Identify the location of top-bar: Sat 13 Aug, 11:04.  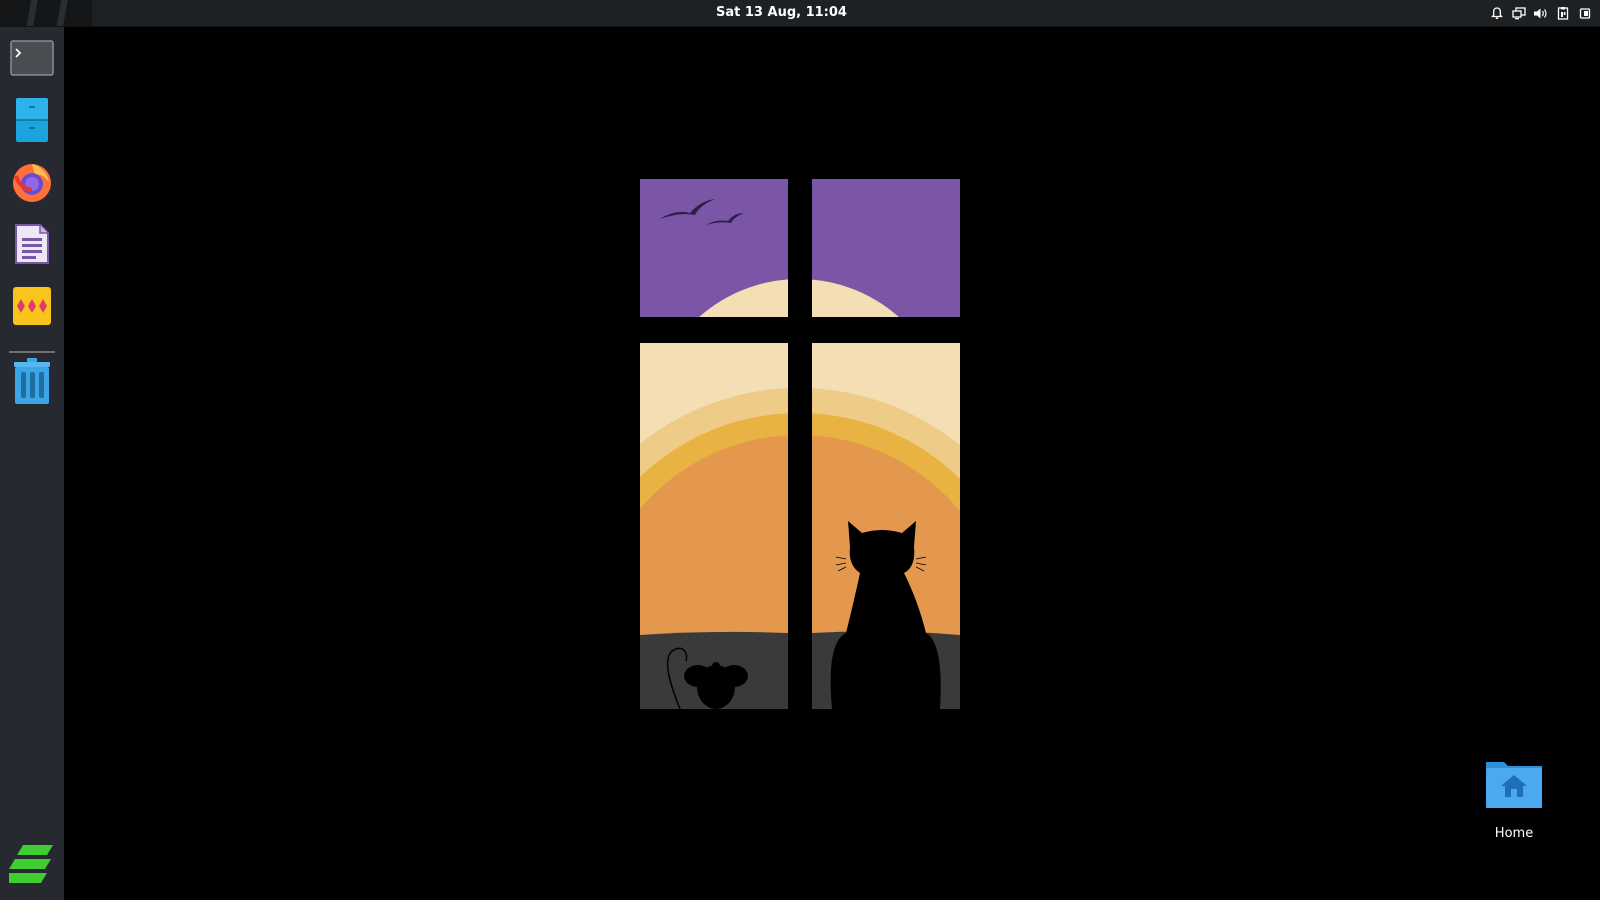
(800, 13).